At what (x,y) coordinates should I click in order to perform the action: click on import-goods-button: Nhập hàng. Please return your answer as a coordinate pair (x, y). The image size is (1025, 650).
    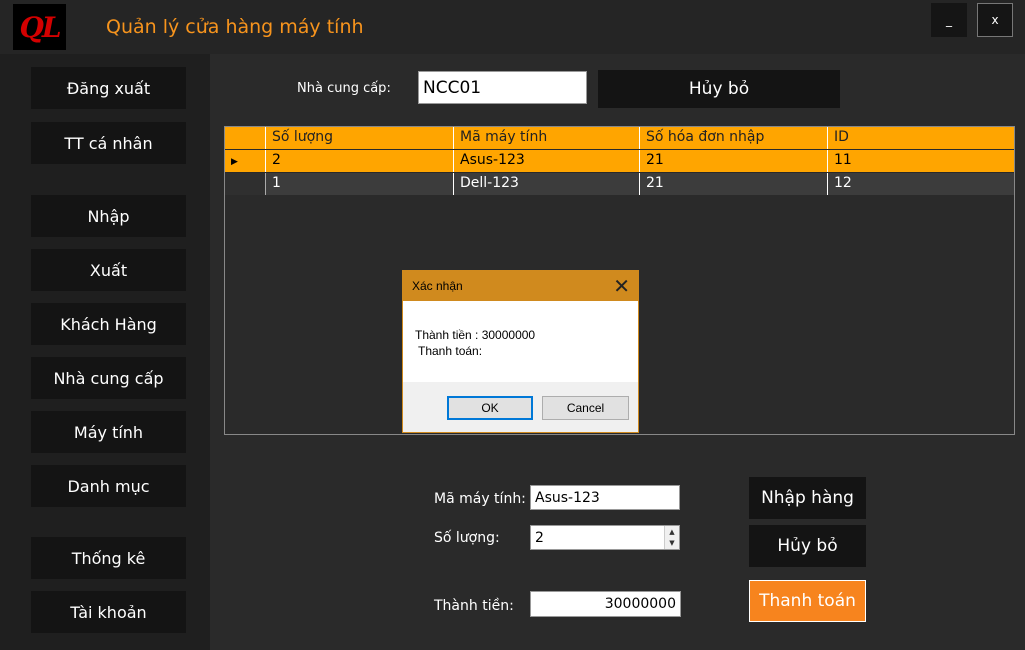
    Looking at the image, I should click on (807, 498).